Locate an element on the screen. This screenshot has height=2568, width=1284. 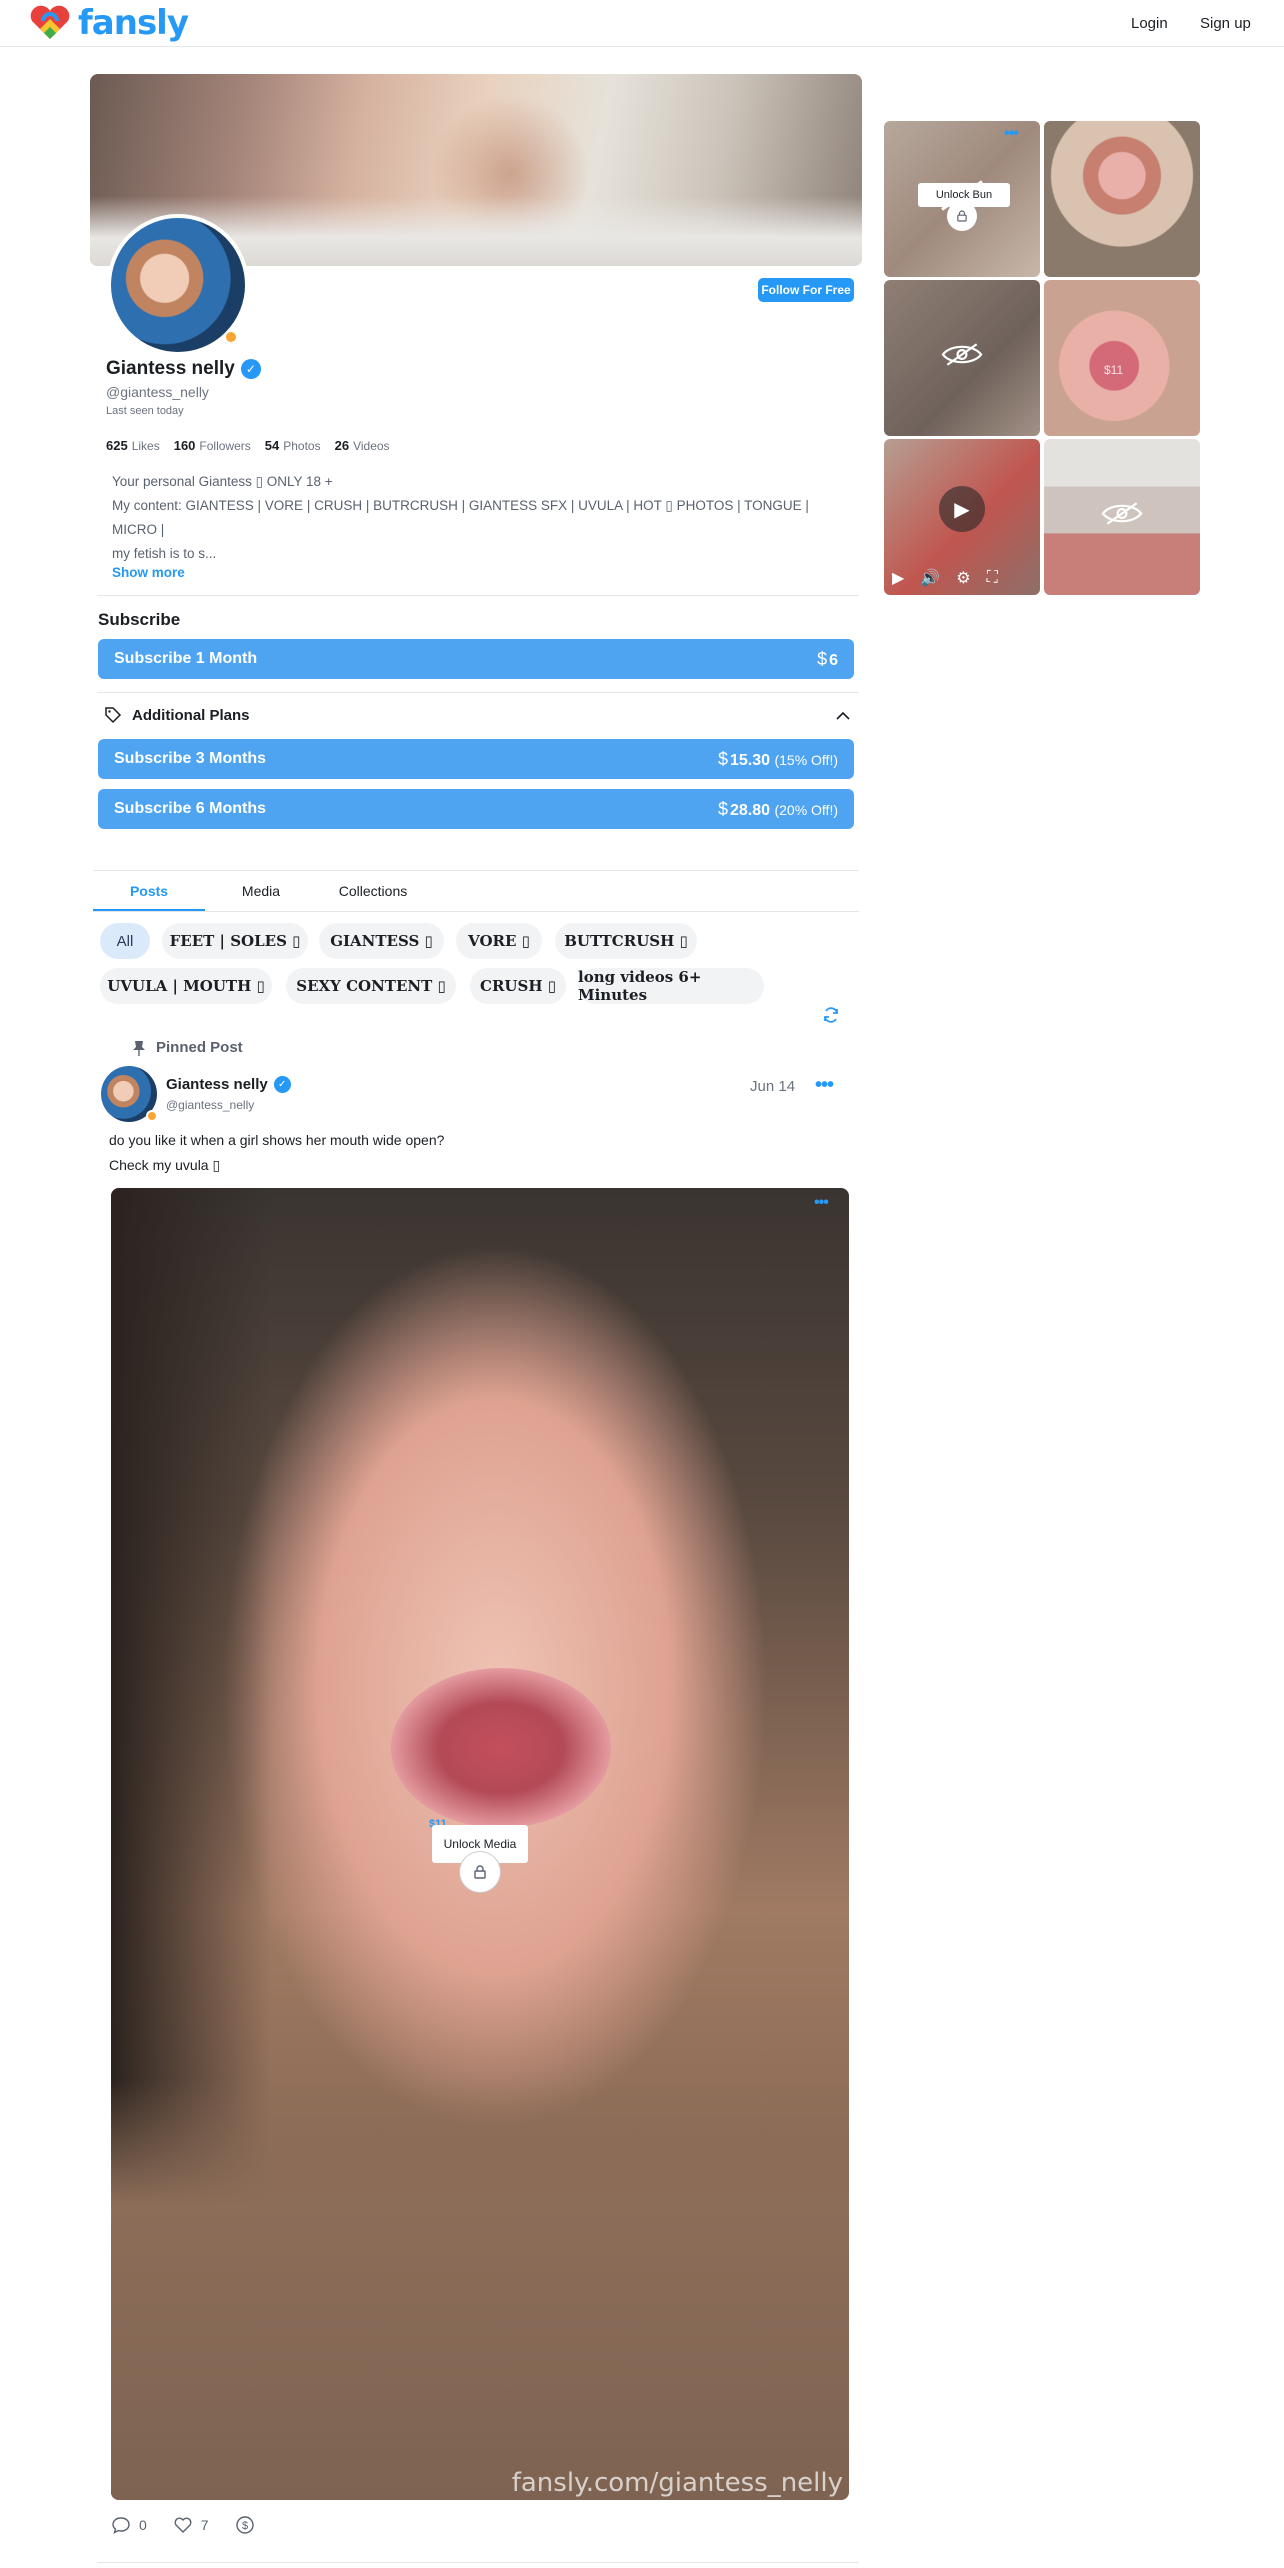
comment-count: 0 is located at coordinates (143, 2525).